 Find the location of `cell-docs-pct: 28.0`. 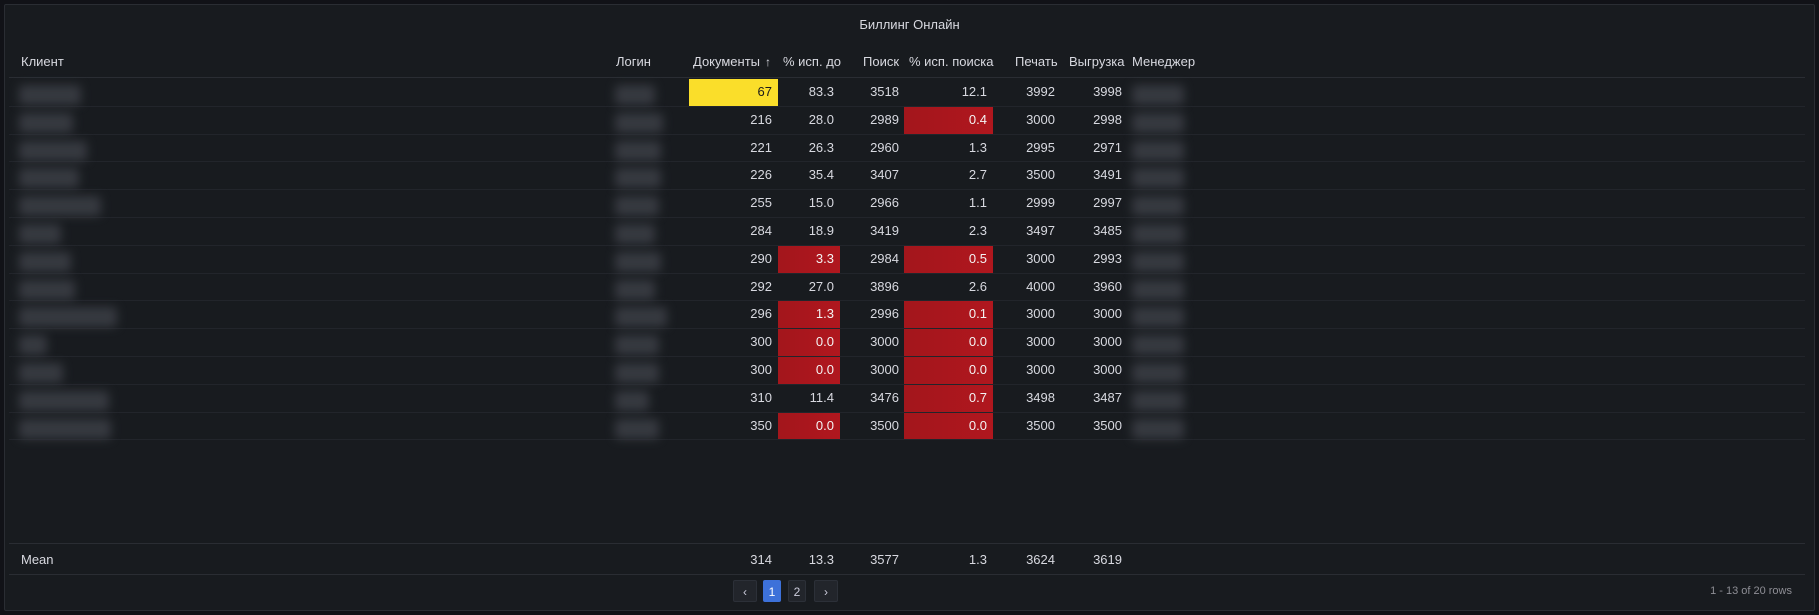

cell-docs-pct: 28.0 is located at coordinates (821, 119).